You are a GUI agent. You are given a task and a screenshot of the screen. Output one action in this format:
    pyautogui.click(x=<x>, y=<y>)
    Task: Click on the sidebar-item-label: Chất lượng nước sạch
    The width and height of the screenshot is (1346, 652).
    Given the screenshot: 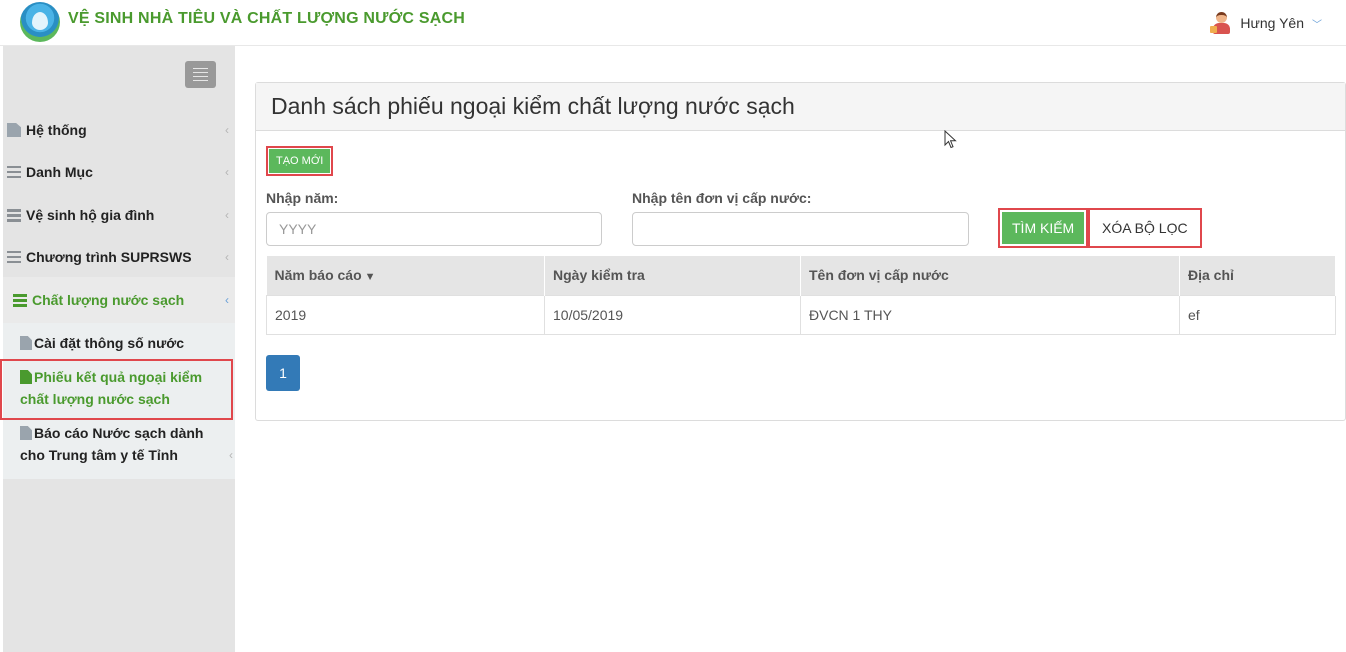 What is the action you would take?
    pyautogui.click(x=108, y=300)
    